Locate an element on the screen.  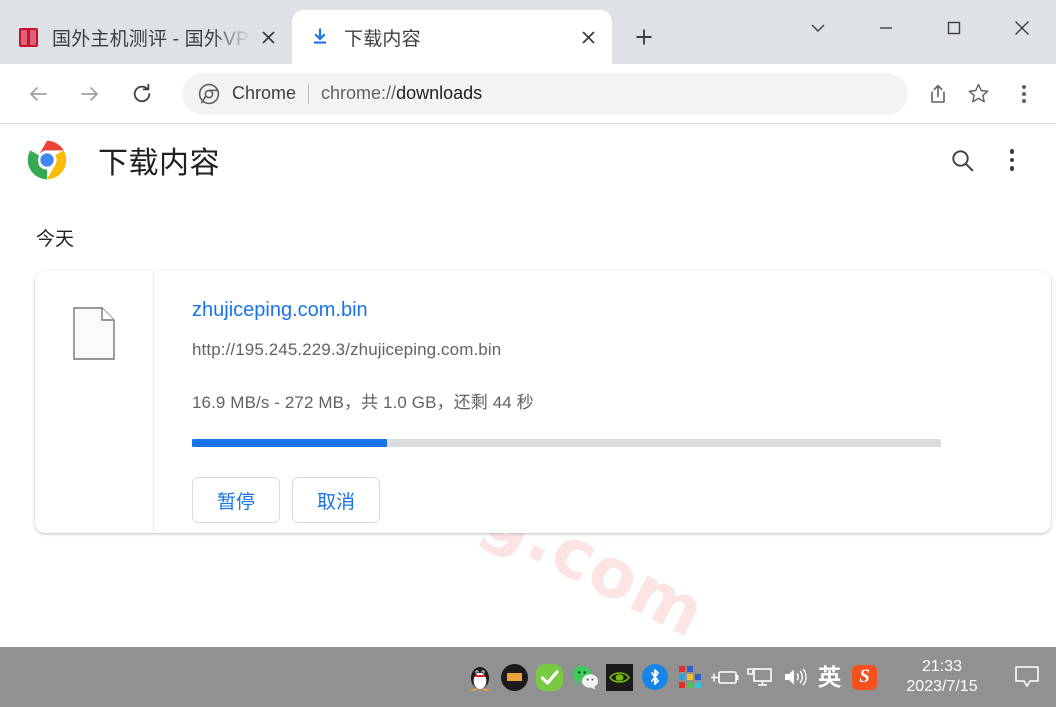
url-path: downloads is located at coordinates (439, 93).